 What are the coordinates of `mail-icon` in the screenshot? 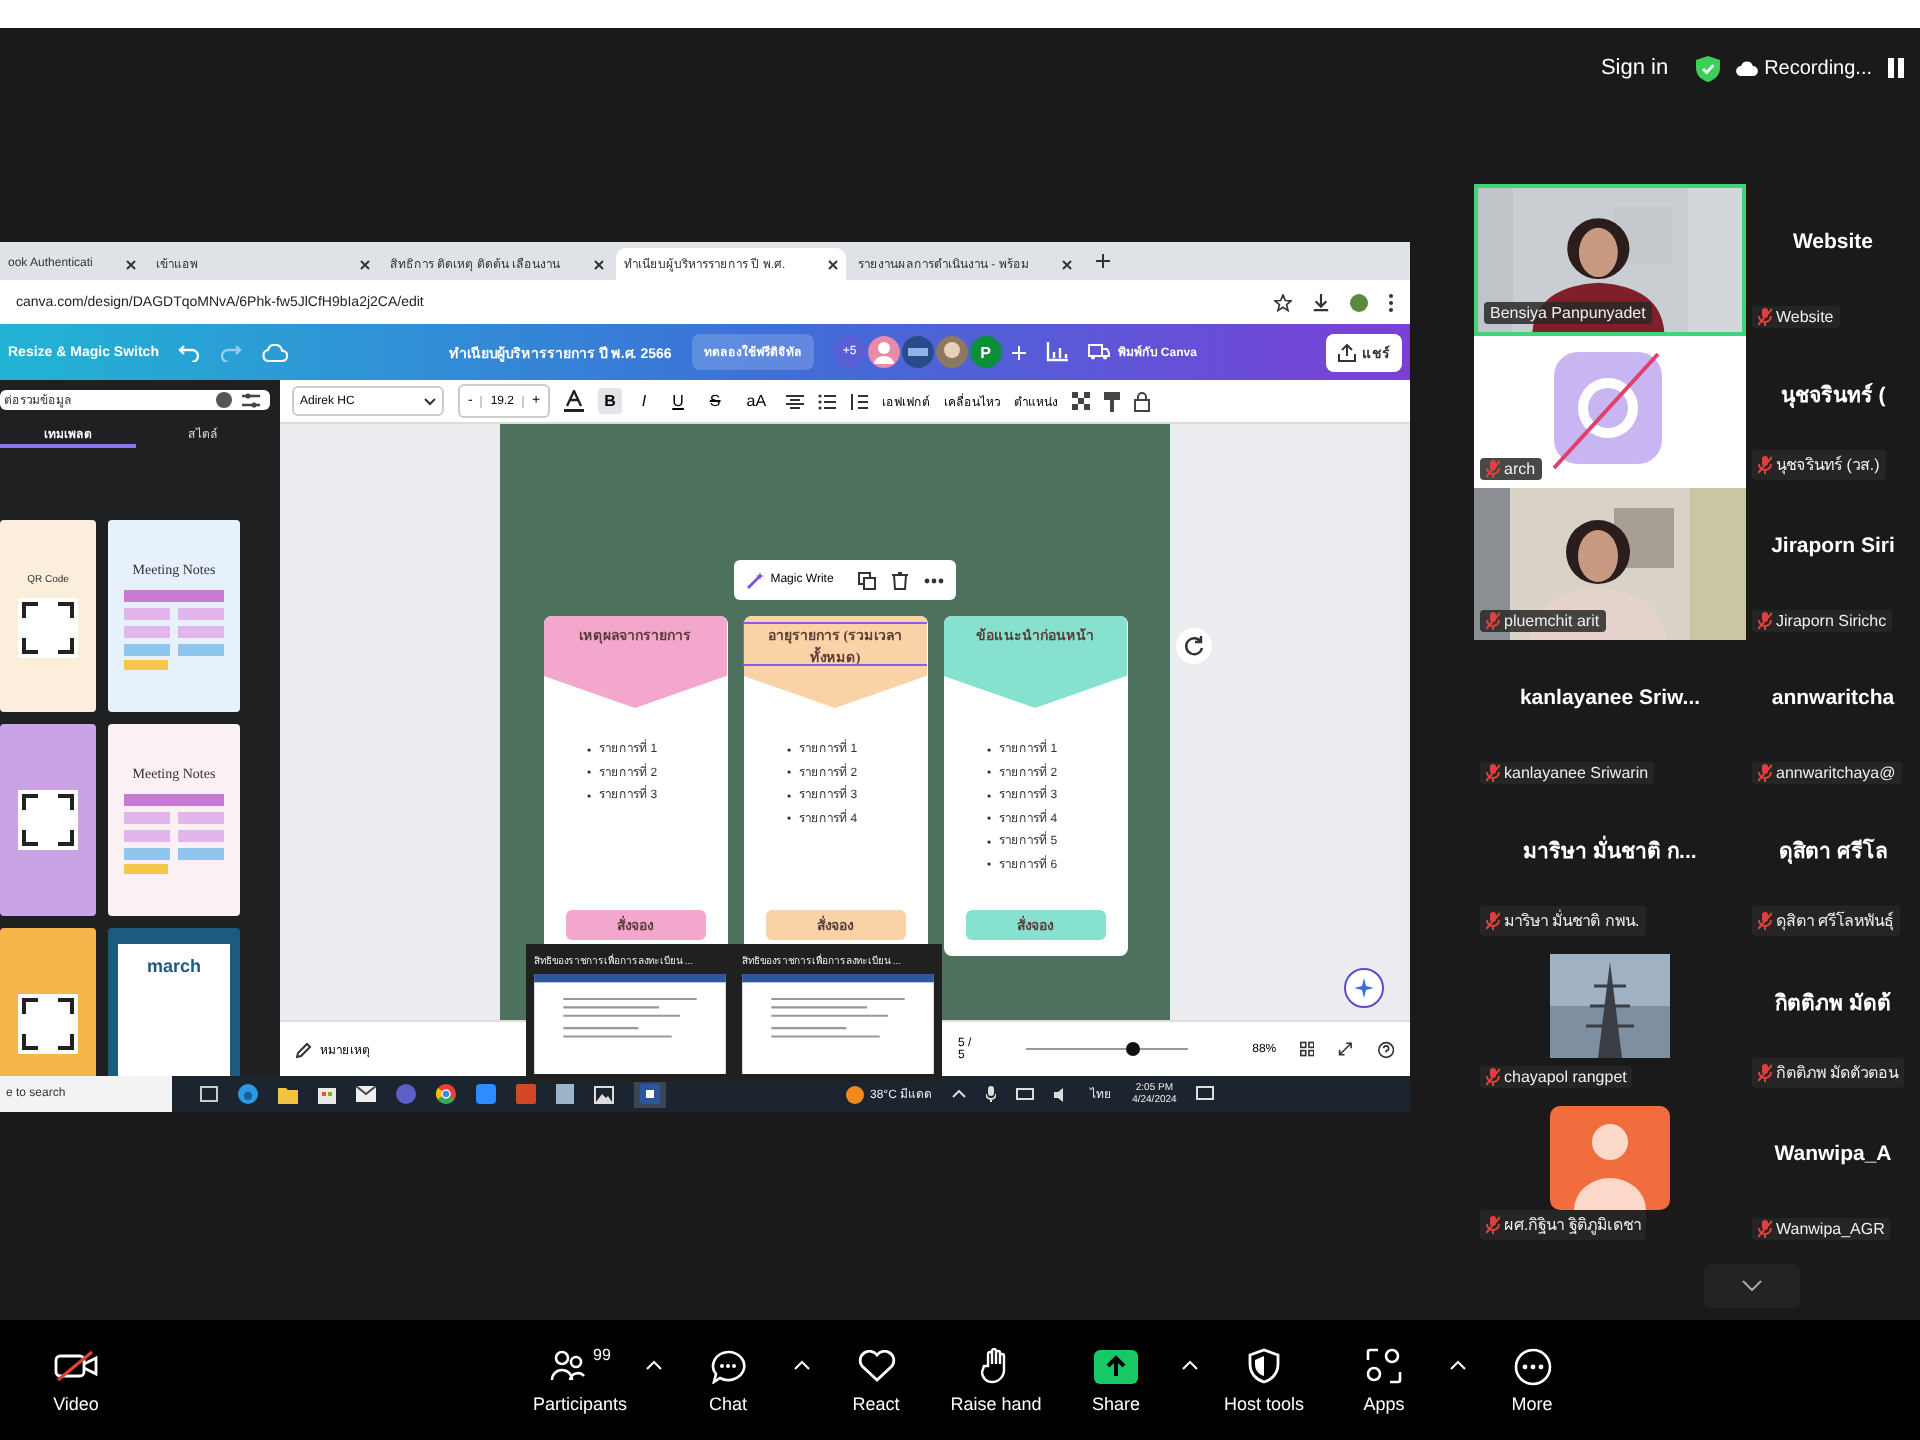 It's located at (366, 1094).